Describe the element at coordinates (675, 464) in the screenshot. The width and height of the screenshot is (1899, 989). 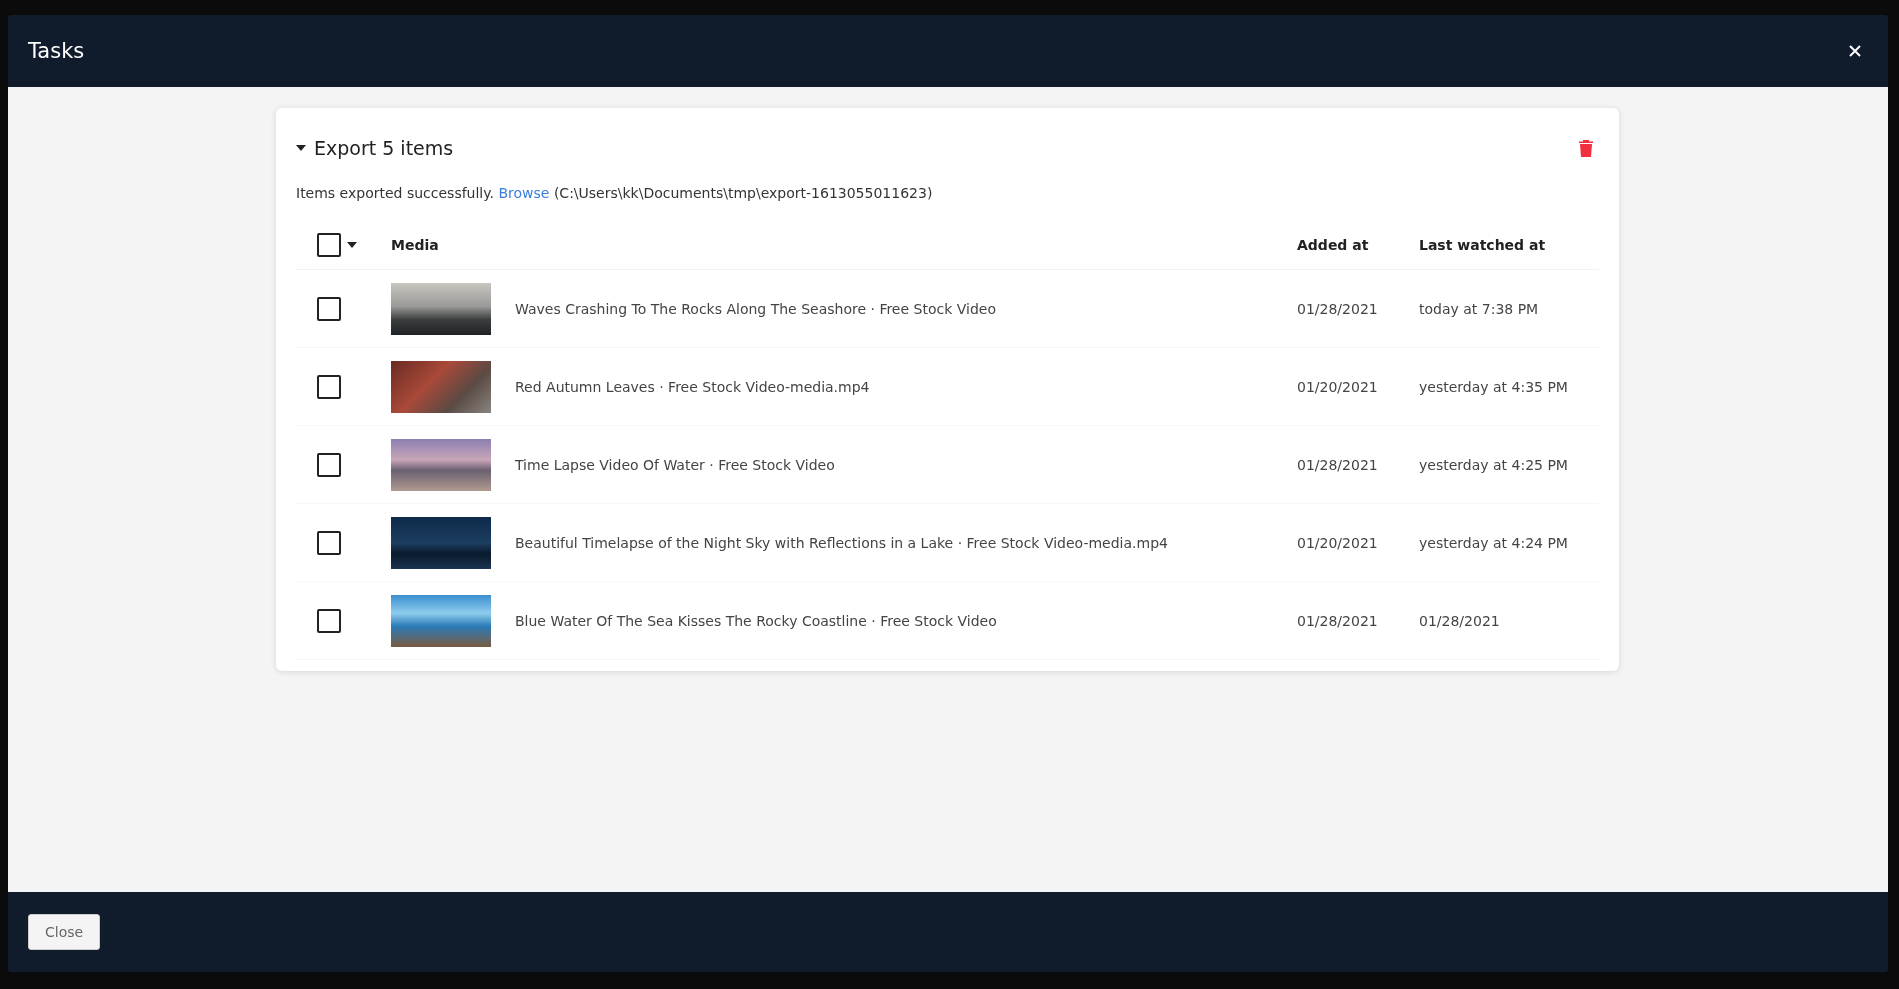
I see `media-title: Time Lapse Video Of Water · Free Stock Video` at that location.